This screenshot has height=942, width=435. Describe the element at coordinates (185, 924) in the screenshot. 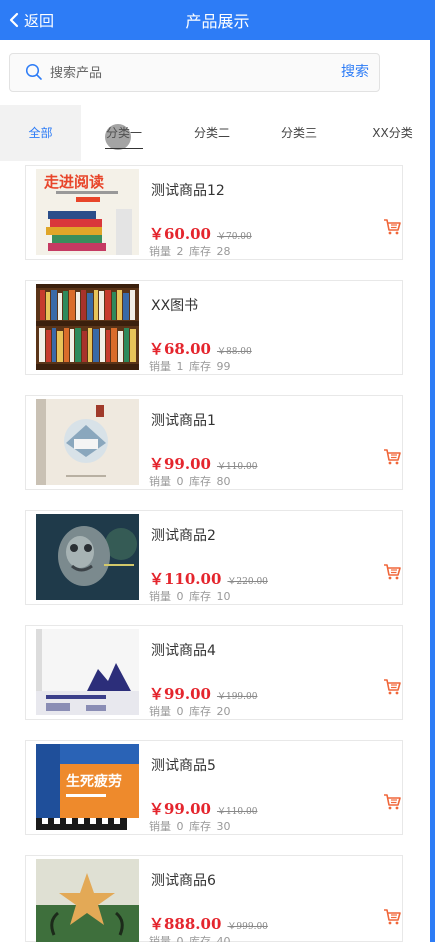

I see `product-price: ￥888.00` at that location.